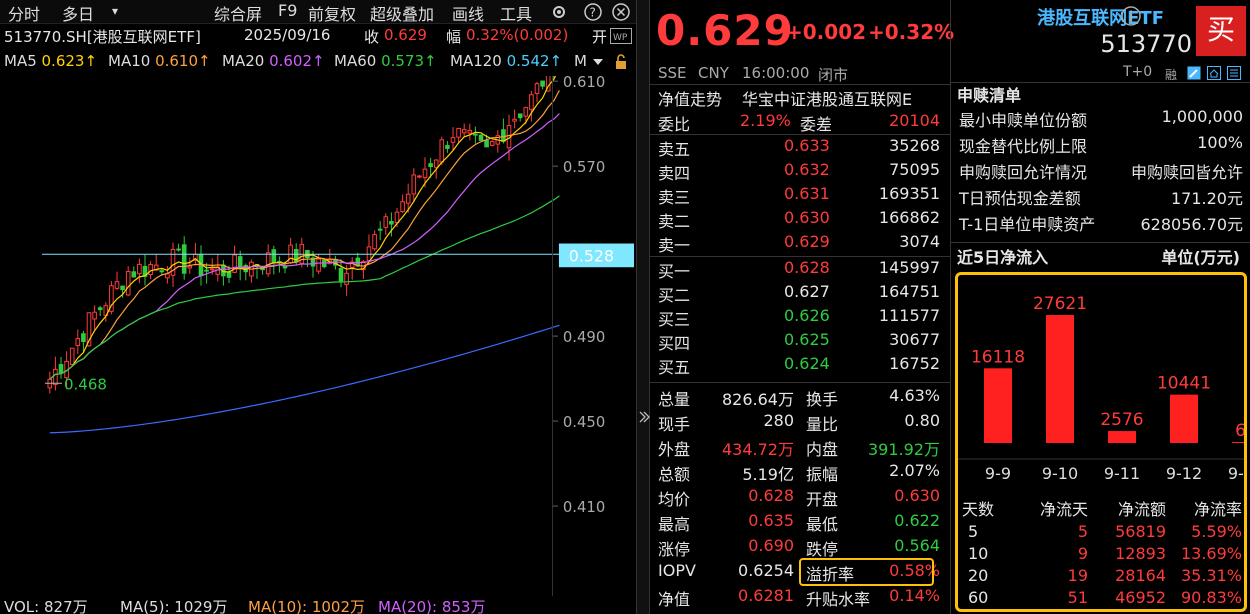  Describe the element at coordinates (998, 473) in the screenshot. I see `inflow-date-label: 9-9` at that location.